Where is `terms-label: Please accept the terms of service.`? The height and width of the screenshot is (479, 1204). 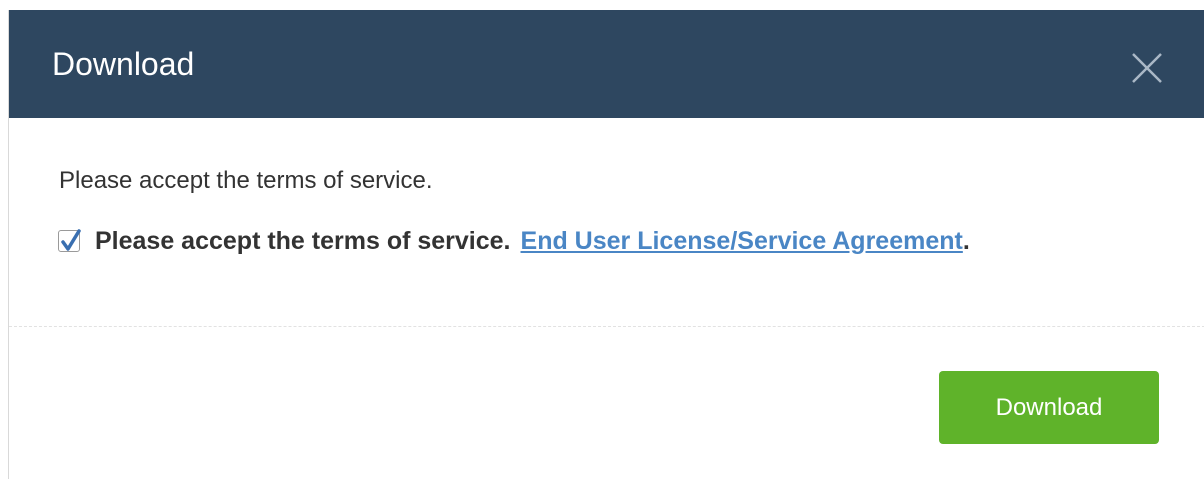 terms-label: Please accept the terms of service. is located at coordinates (303, 241).